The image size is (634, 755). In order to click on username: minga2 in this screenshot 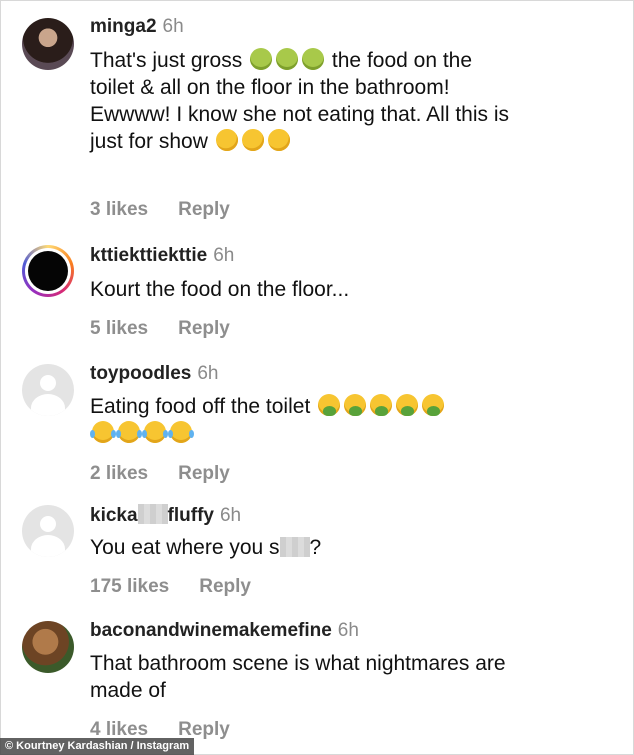, I will do `click(123, 26)`.